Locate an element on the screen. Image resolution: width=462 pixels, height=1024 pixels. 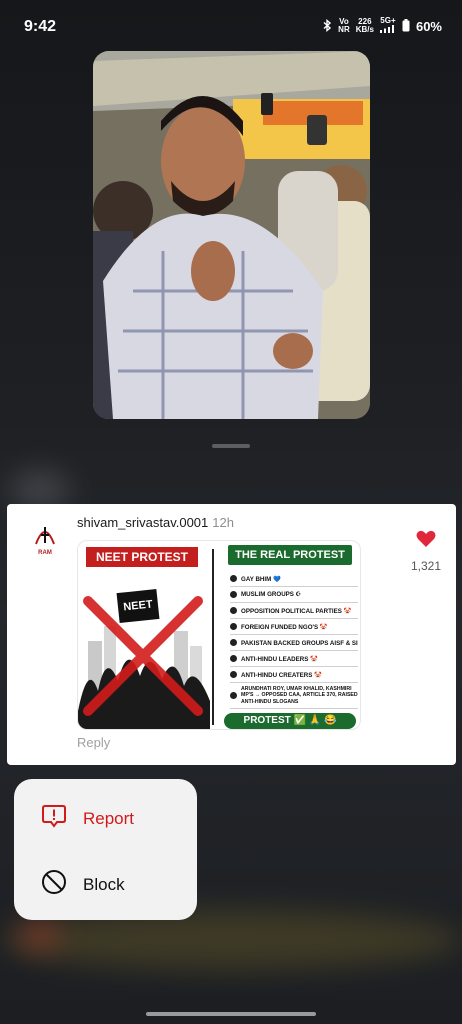
protest-item-text: FOREIGN FUNDED NGO'S 🤡 is located at coordinates (284, 627).